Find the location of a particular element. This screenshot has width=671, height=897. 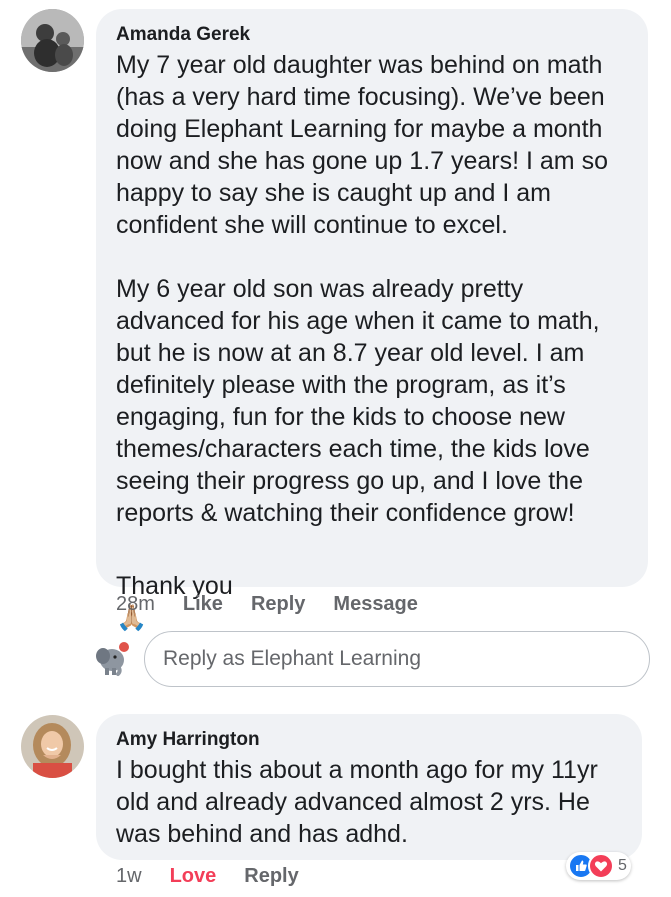

like-button: Like is located at coordinates (203, 604).